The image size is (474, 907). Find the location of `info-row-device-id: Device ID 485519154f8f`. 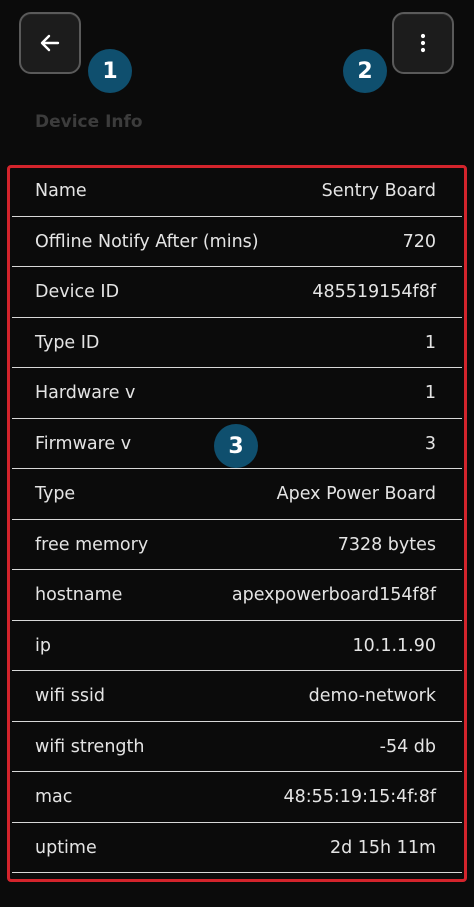

info-row-device-id: Device ID 485519154f8f is located at coordinates (237, 293).